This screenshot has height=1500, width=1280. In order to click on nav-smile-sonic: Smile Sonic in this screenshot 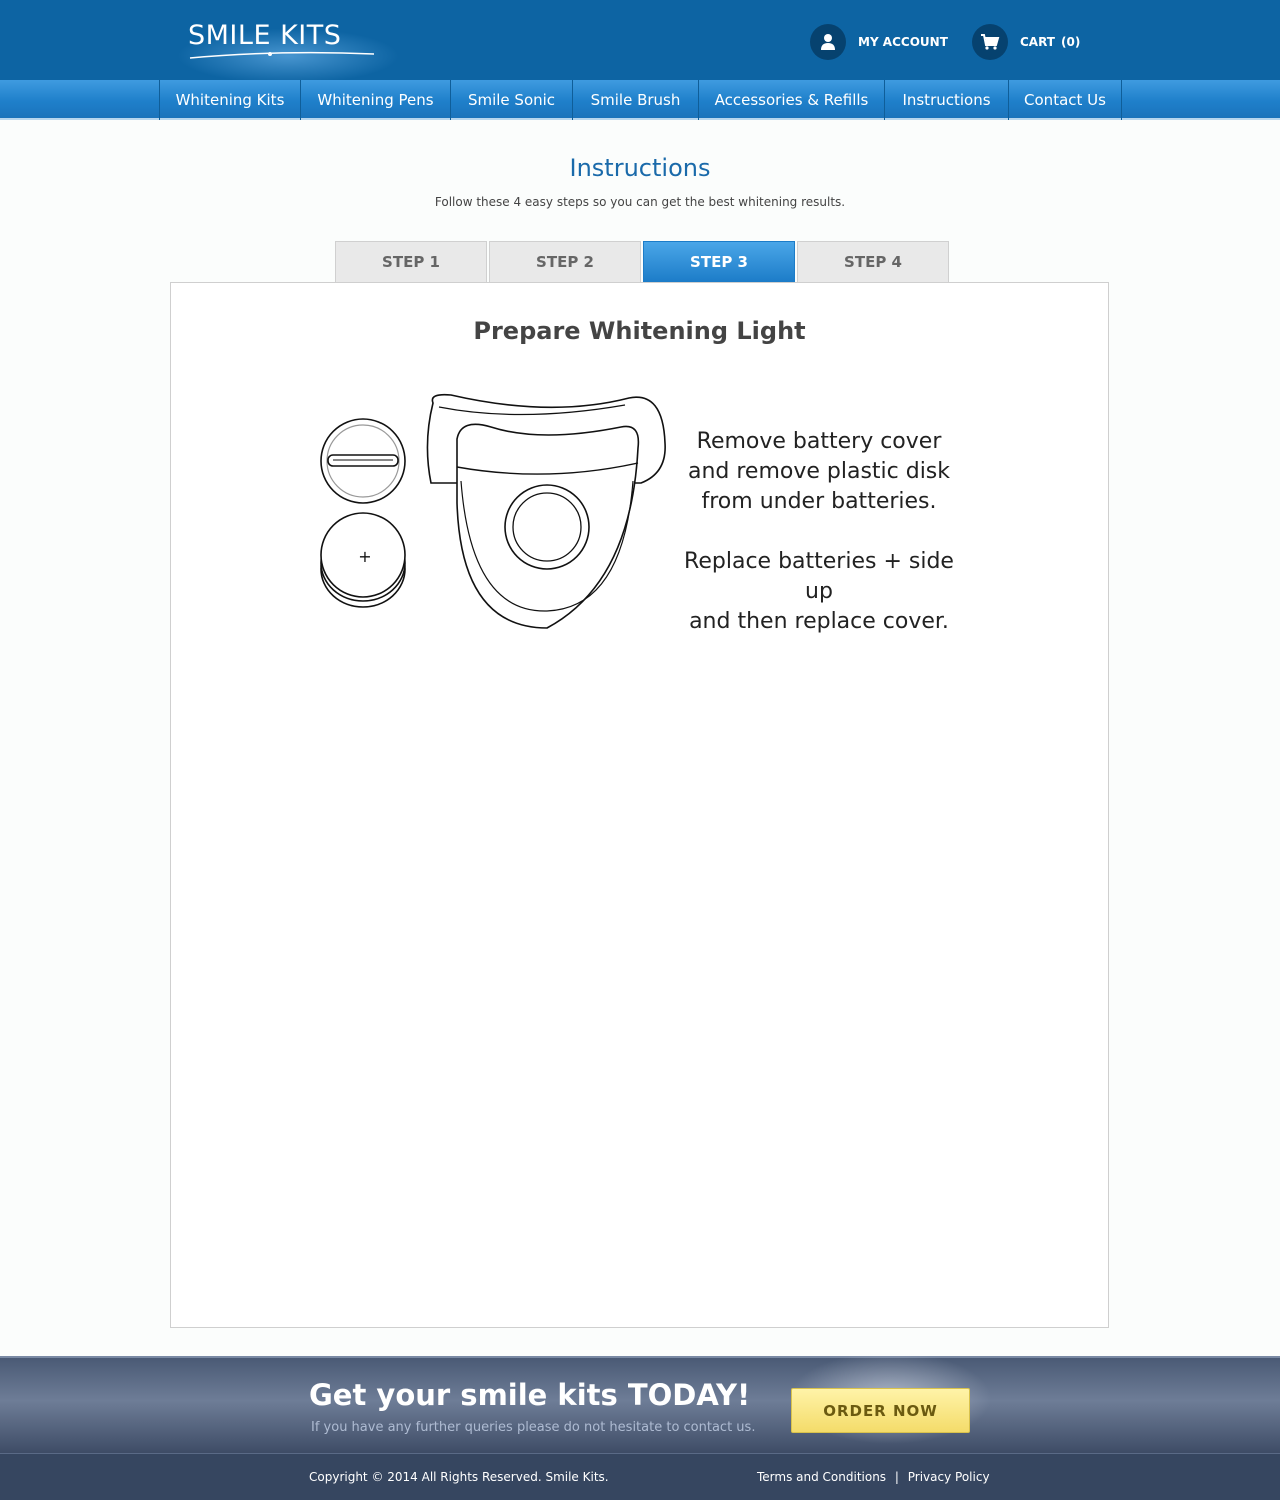, I will do `click(512, 100)`.